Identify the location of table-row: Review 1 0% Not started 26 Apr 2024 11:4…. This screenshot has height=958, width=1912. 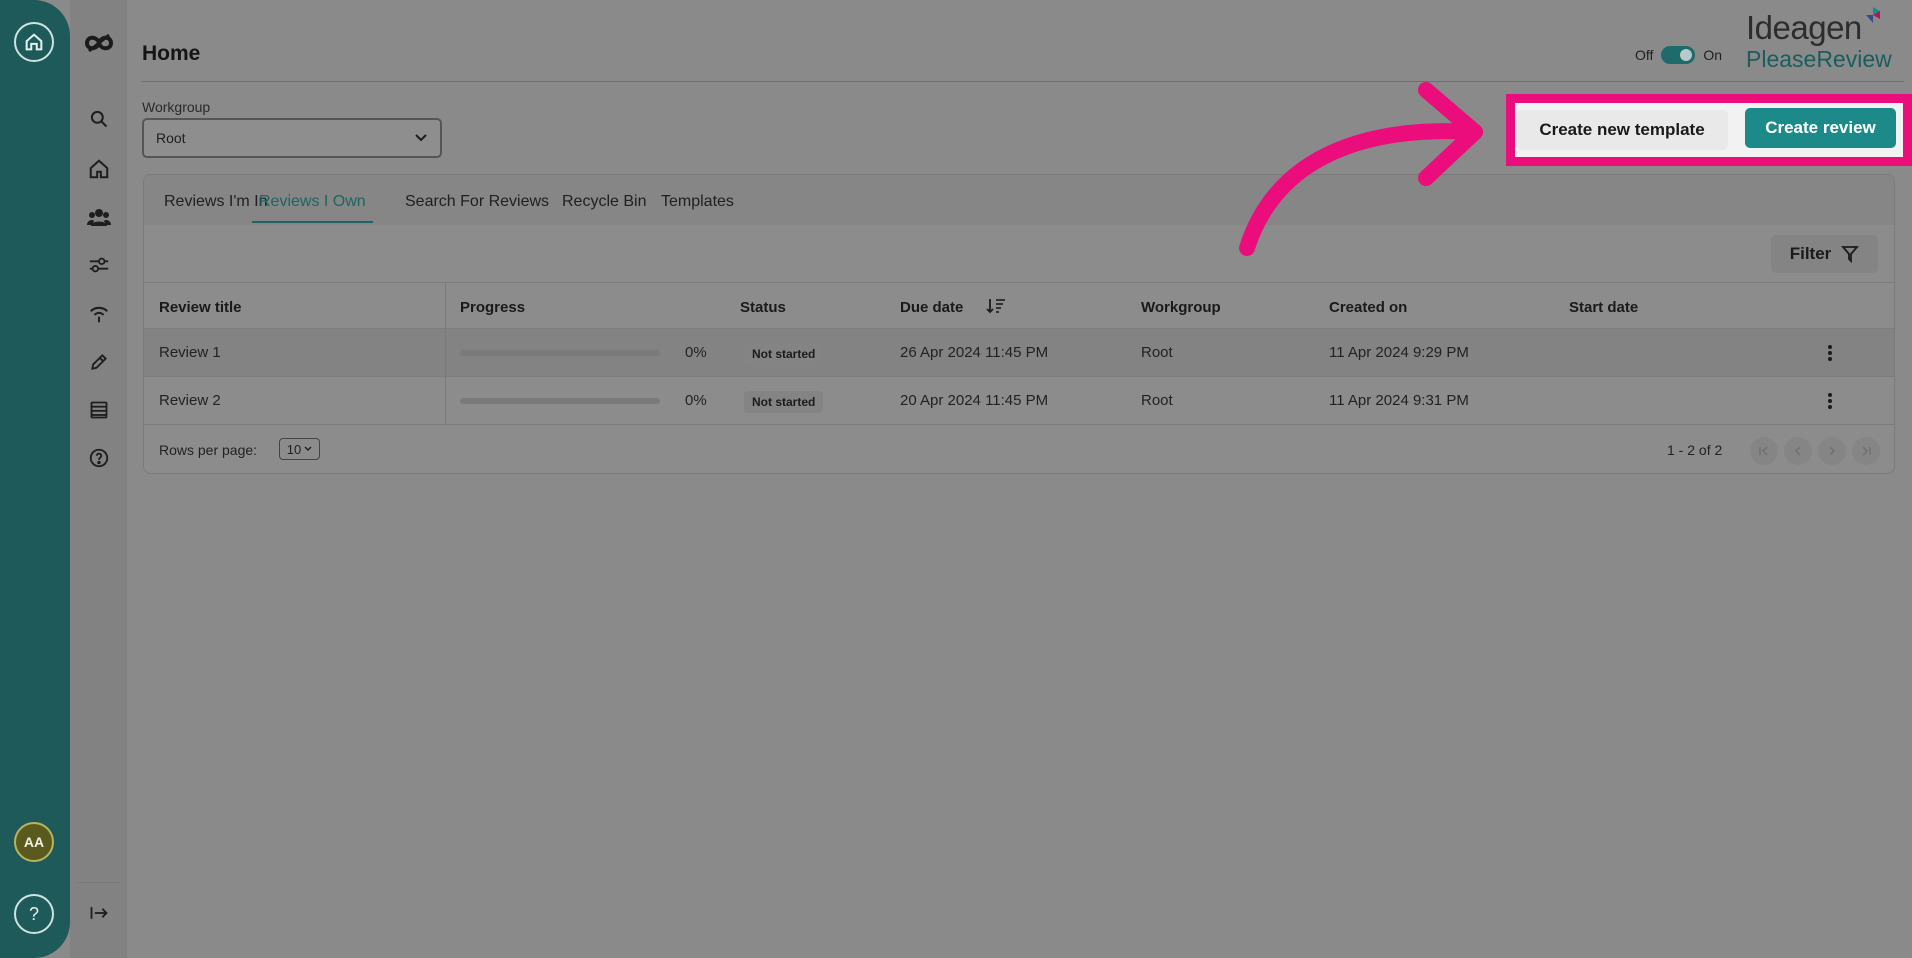
(1019, 352).